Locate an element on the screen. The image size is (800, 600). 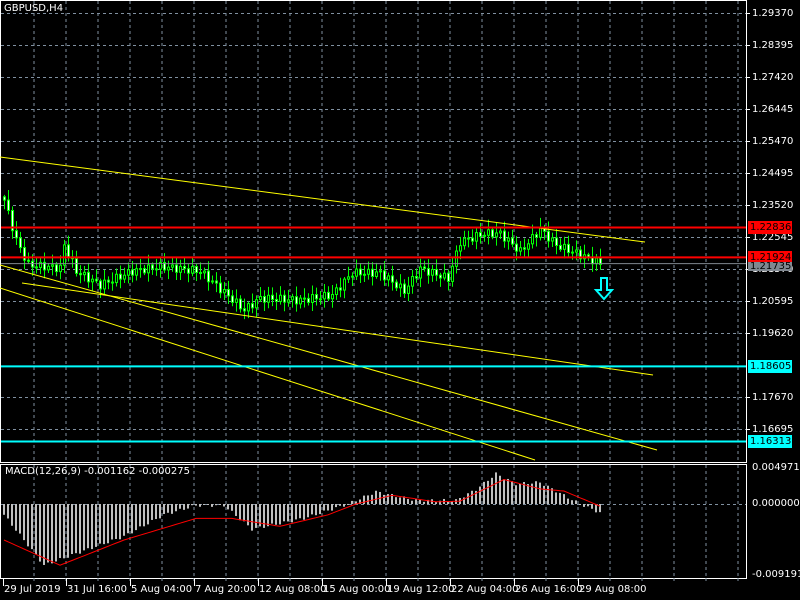
level-price-tag: 1.16313 is located at coordinates (770, 442).